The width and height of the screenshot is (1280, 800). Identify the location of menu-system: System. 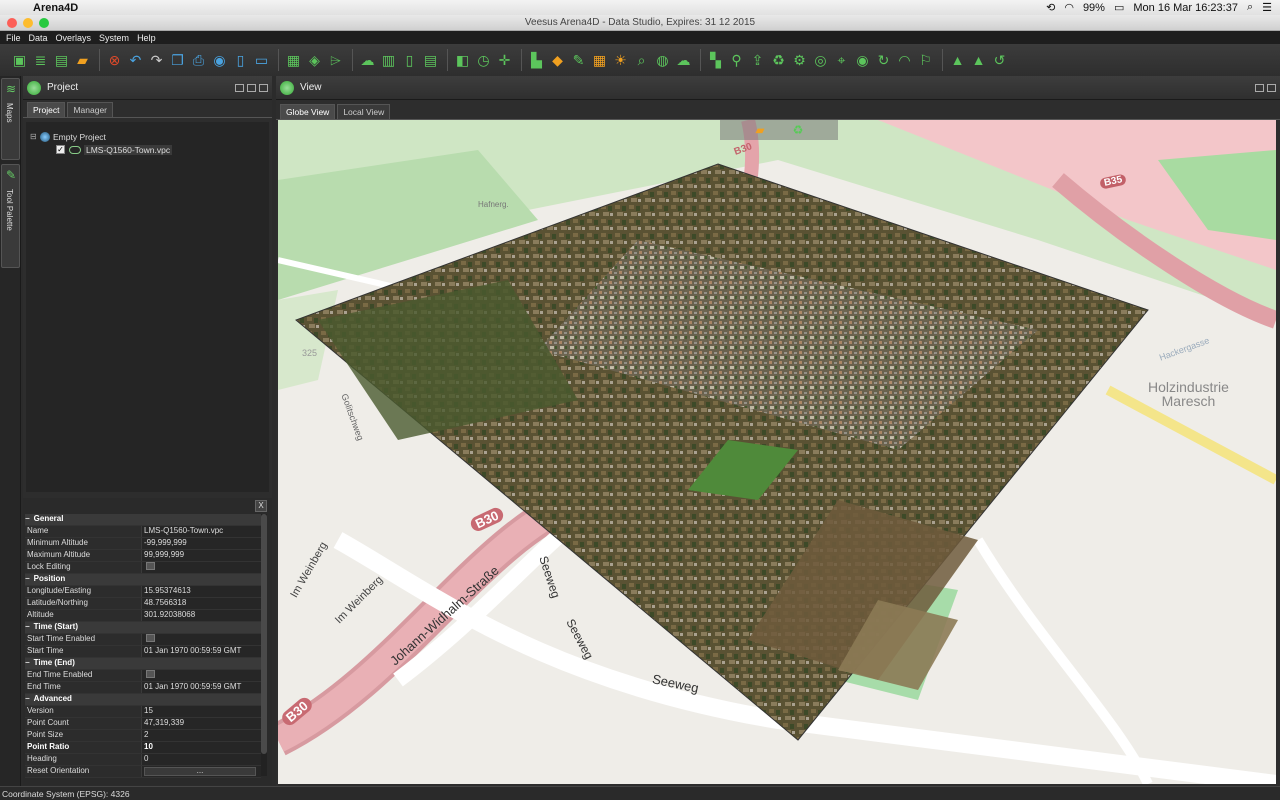
(114, 38).